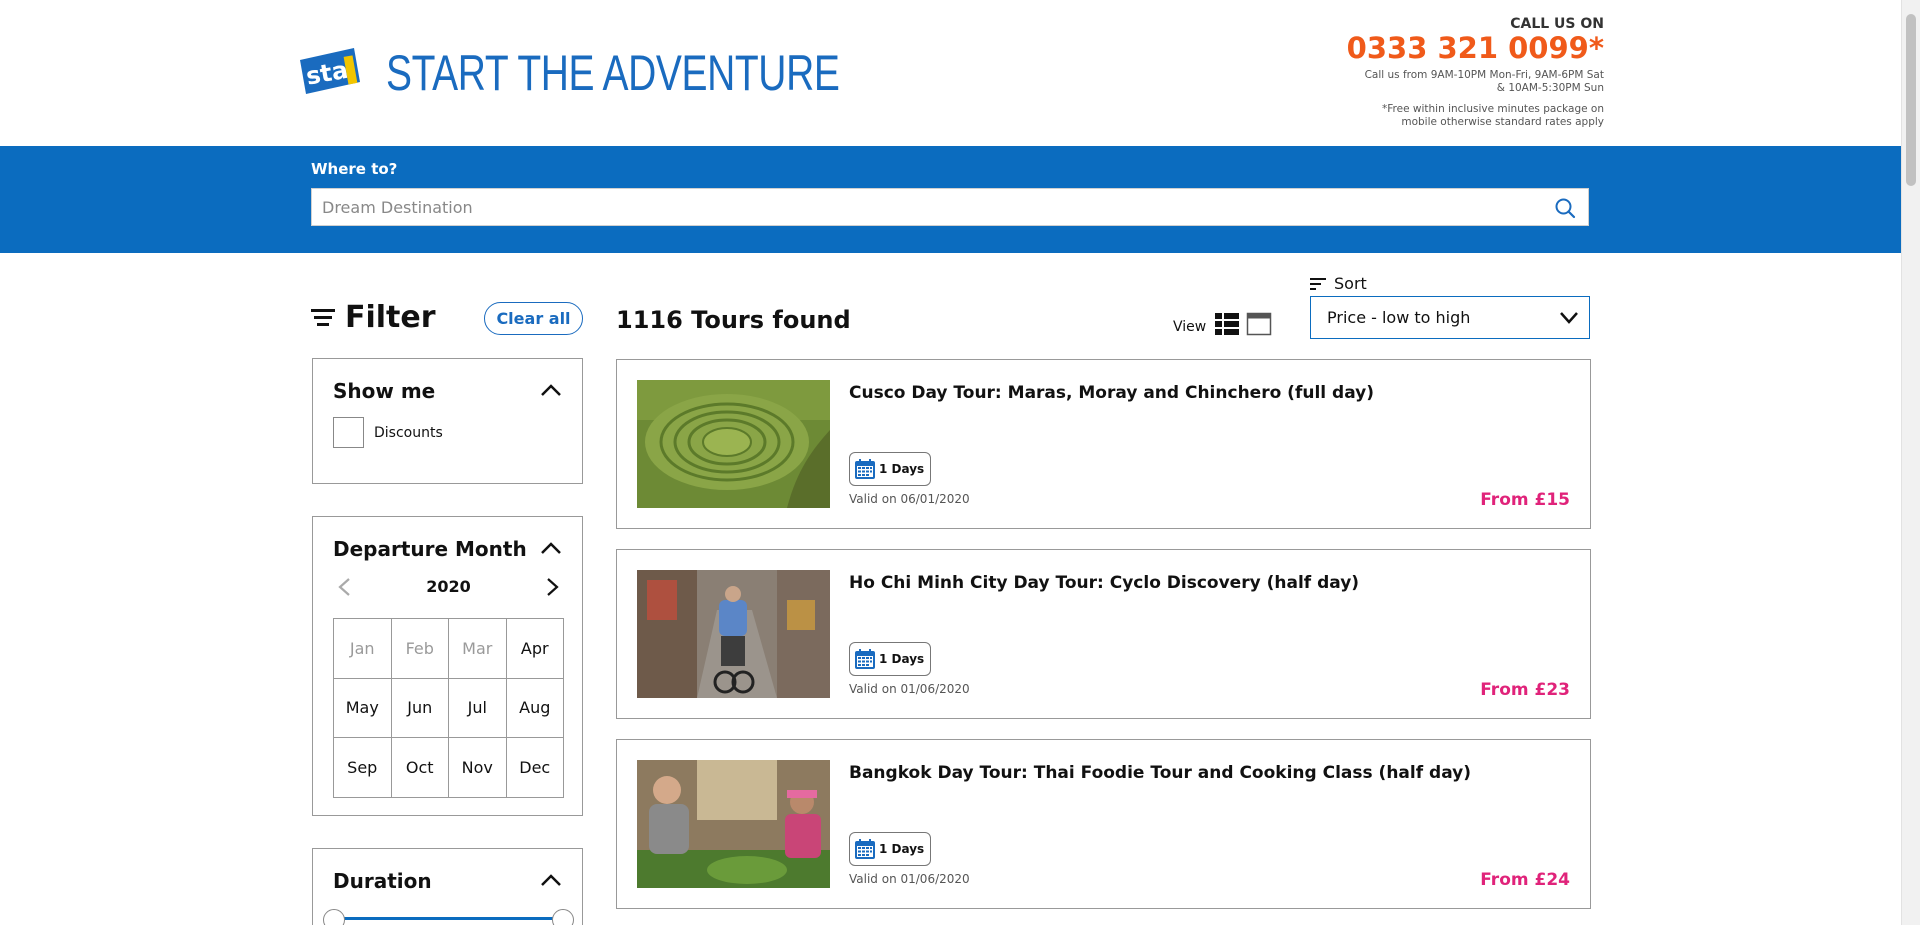 The height and width of the screenshot is (925, 1920). I want to click on duration-slider-min-handle, so click(334, 917).